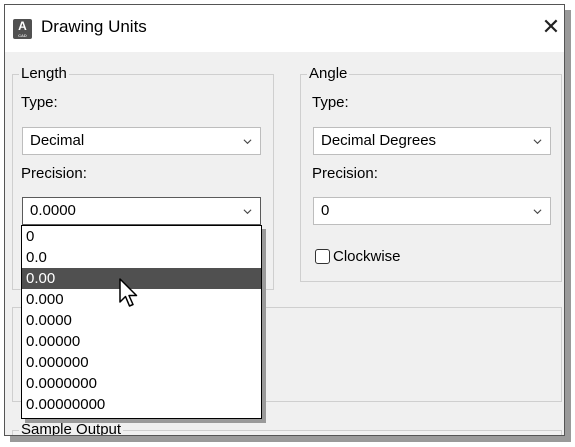  What do you see at coordinates (71, 428) in the screenshot?
I see `sample-output-label: Sample Output` at bounding box center [71, 428].